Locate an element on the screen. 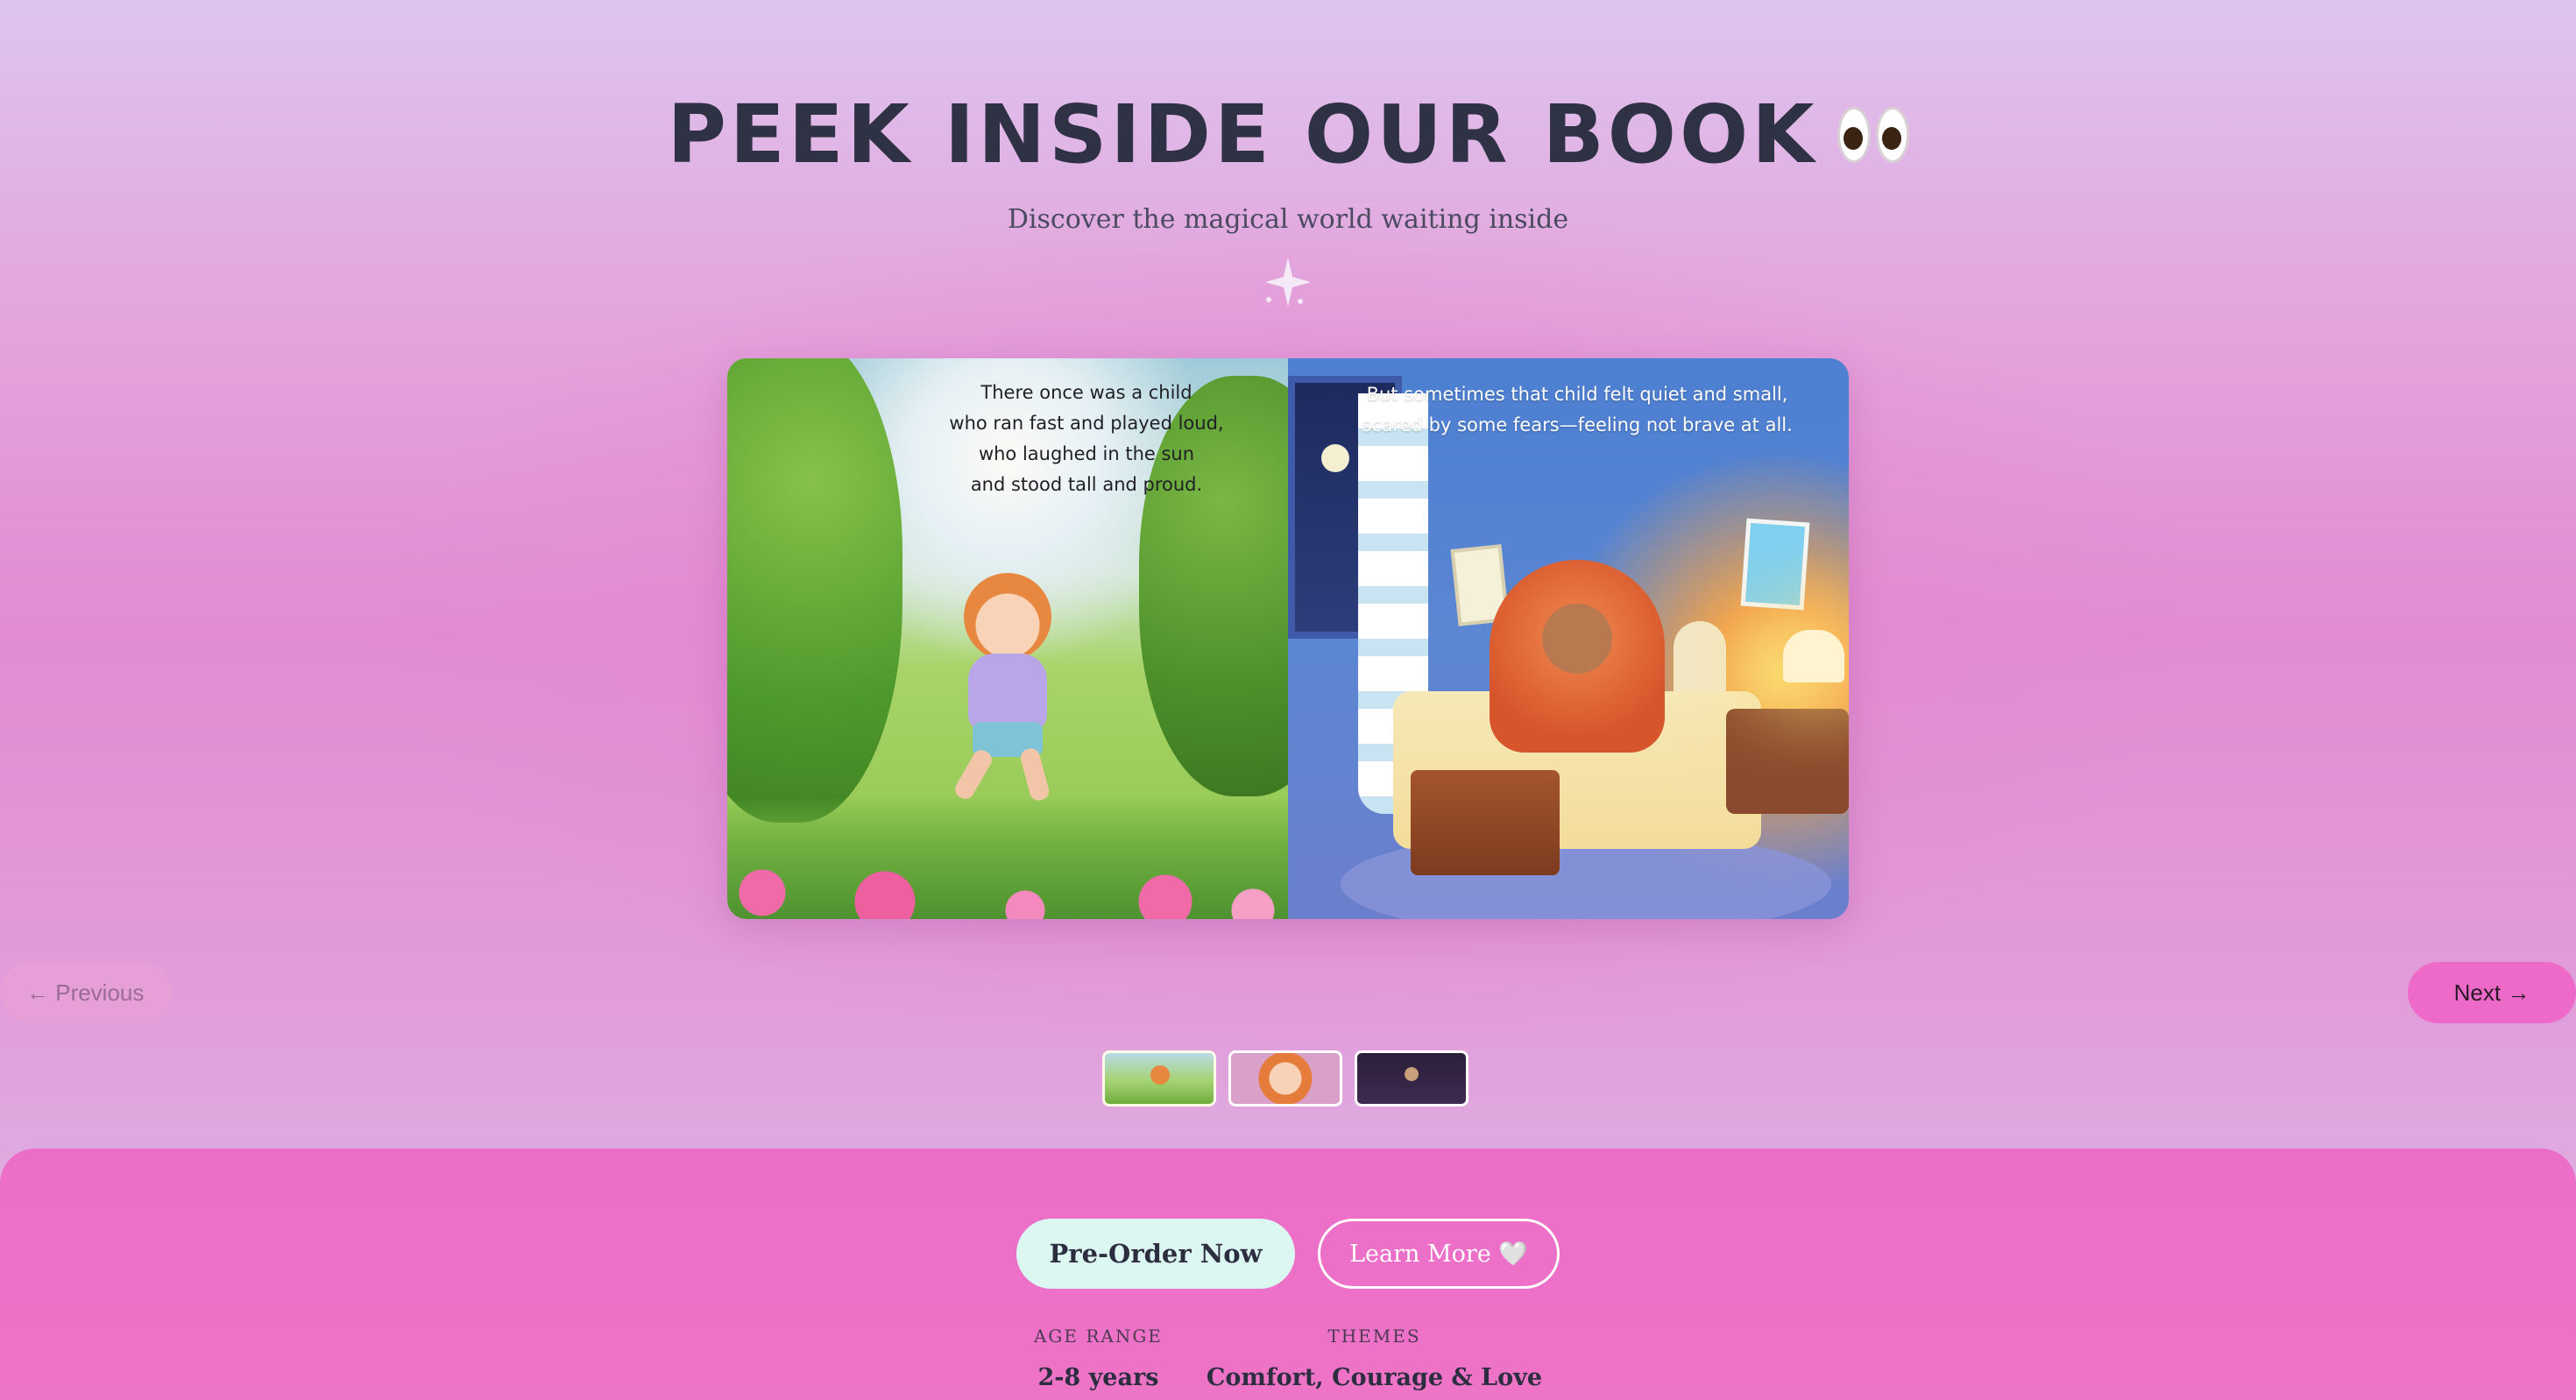 Image resolution: width=2576 pixels, height=1400 pixels. left-page-line: and stood tall and proud. is located at coordinates (1086, 484).